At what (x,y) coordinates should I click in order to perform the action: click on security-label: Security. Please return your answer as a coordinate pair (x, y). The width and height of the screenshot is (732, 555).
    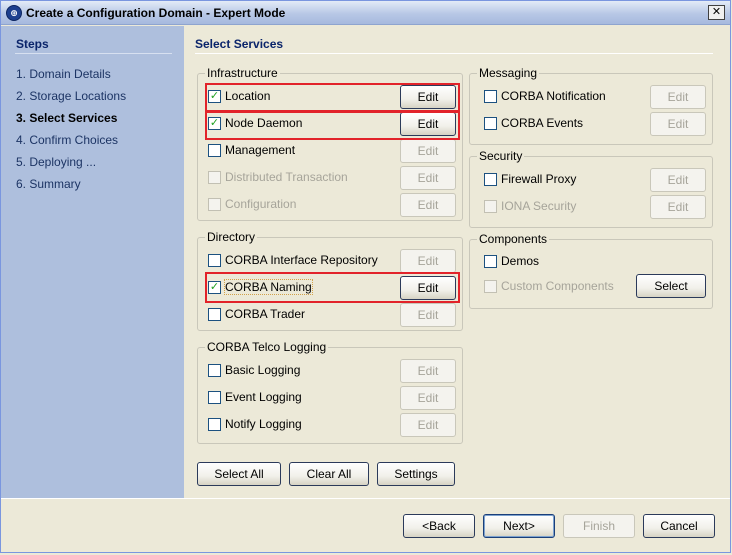
    Looking at the image, I should click on (501, 156).